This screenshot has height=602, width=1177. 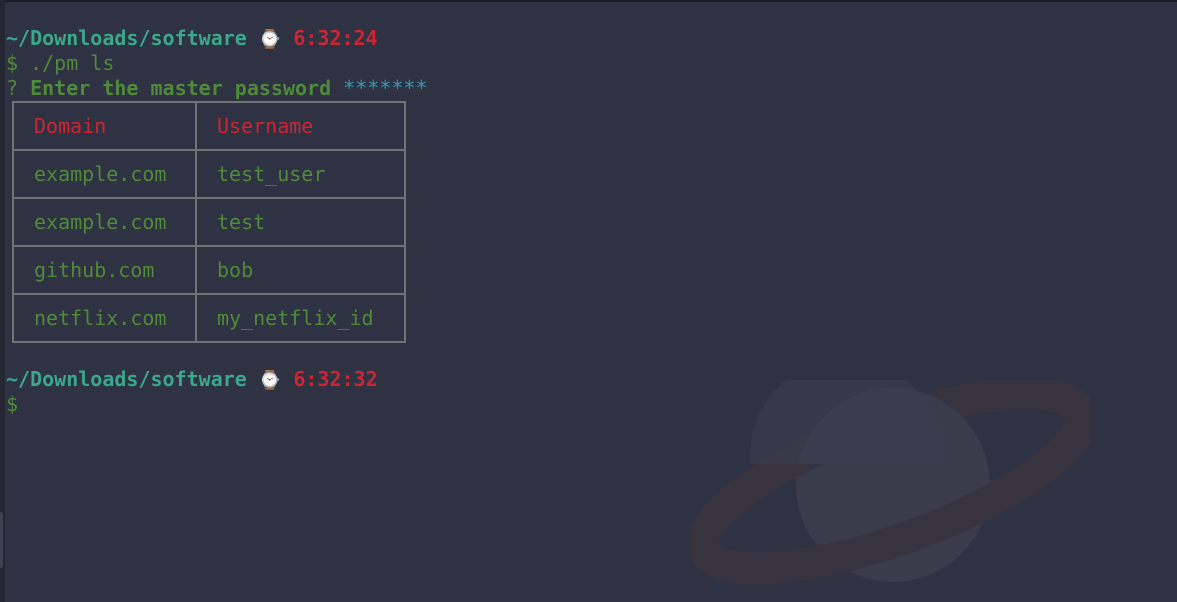 What do you see at coordinates (591, 404) in the screenshot?
I see `command-line: $` at bounding box center [591, 404].